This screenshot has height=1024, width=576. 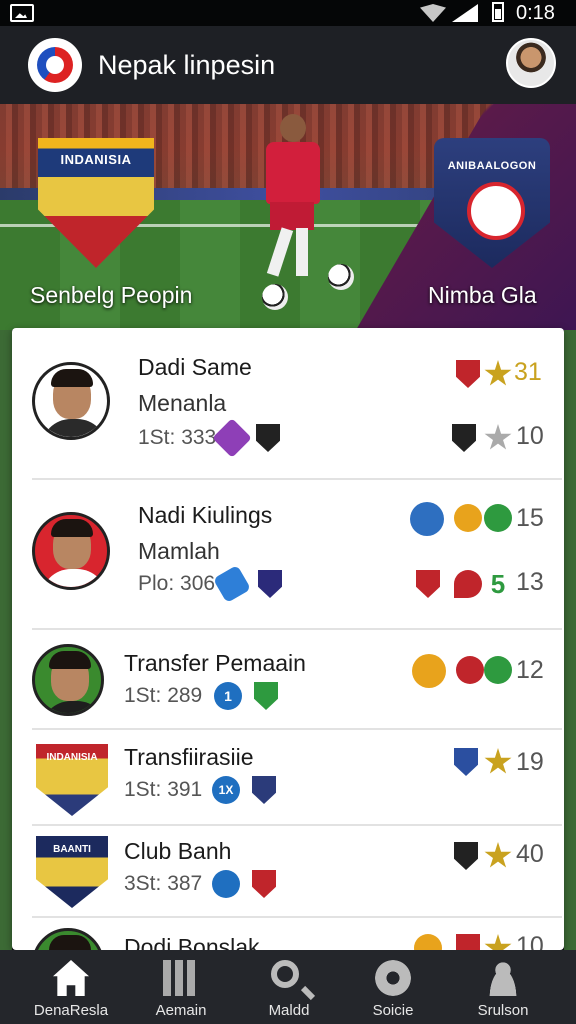 What do you see at coordinates (297, 874) in the screenshot?
I see `list-item: BAANTI Club Banh 3St: 387 40` at bounding box center [297, 874].